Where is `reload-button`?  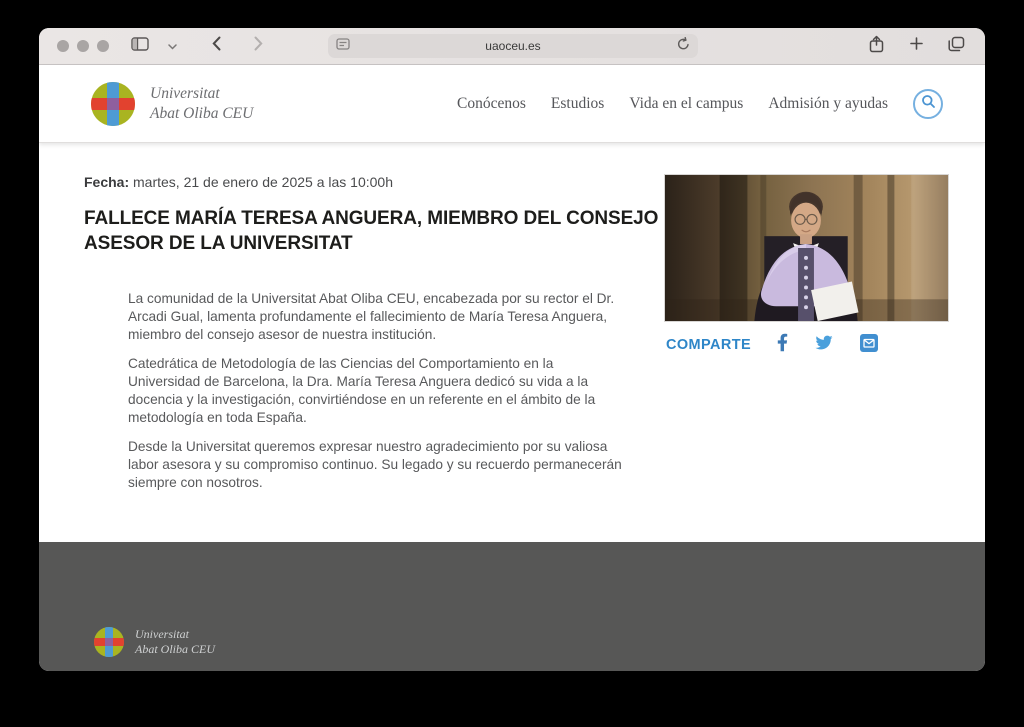 reload-button is located at coordinates (683, 46).